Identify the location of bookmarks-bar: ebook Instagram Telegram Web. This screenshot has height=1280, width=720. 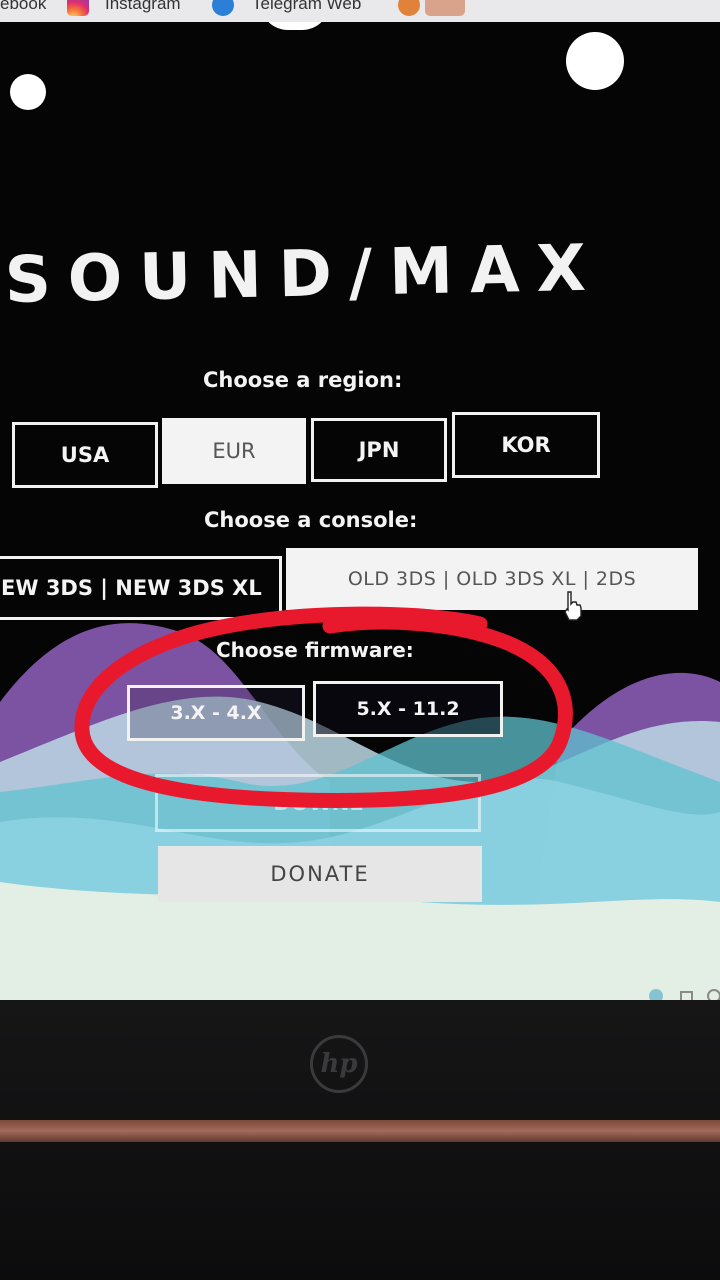
(360, 11).